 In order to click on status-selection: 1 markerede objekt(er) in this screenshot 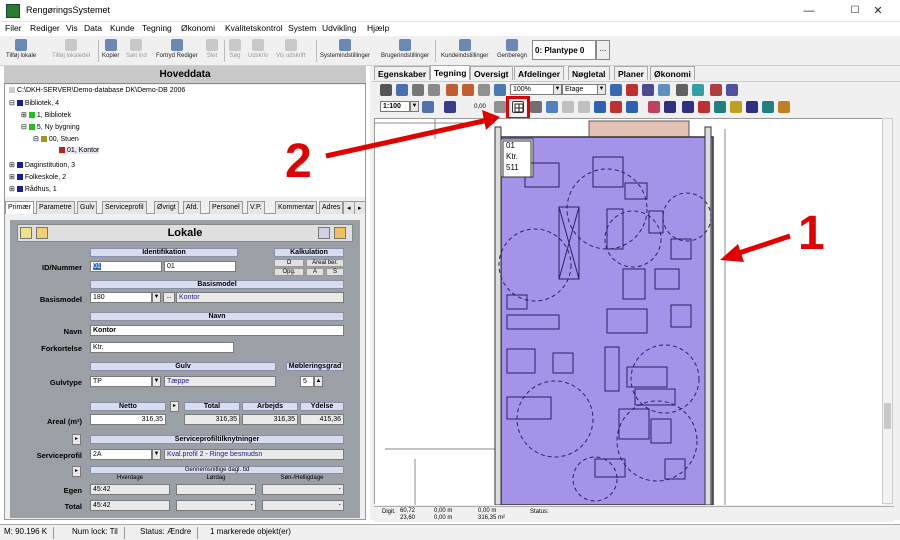, I will do `click(250, 531)`.